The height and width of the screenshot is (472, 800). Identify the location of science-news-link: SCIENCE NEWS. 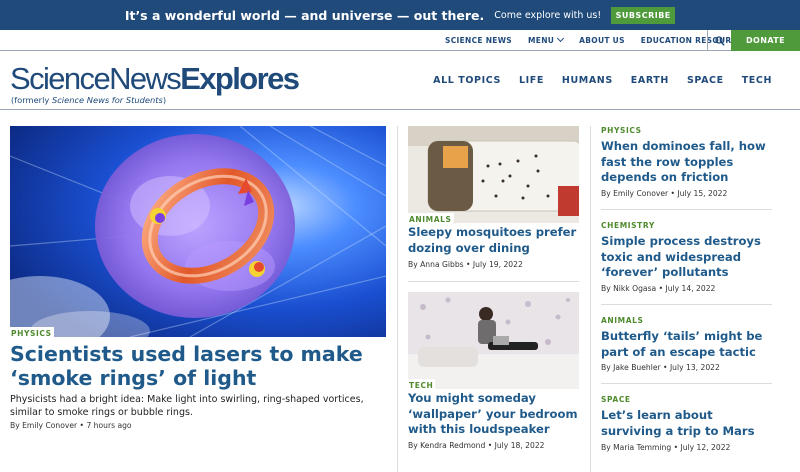
(478, 40).